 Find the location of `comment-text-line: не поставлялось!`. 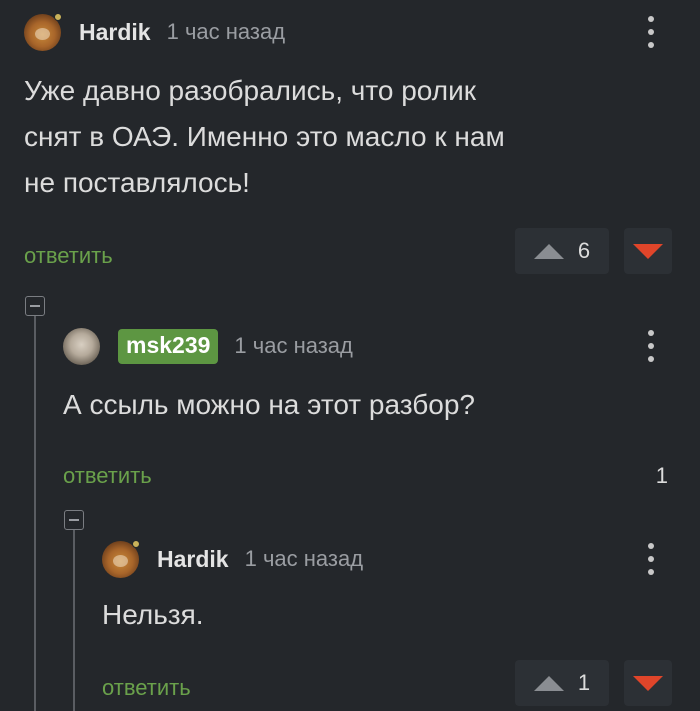

comment-text-line: не поставлялось! is located at coordinates (137, 182).